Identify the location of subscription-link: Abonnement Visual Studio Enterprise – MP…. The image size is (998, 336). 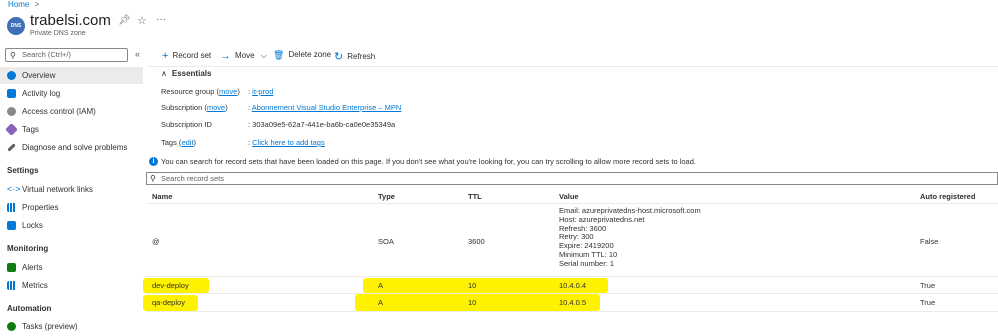
(327, 107).